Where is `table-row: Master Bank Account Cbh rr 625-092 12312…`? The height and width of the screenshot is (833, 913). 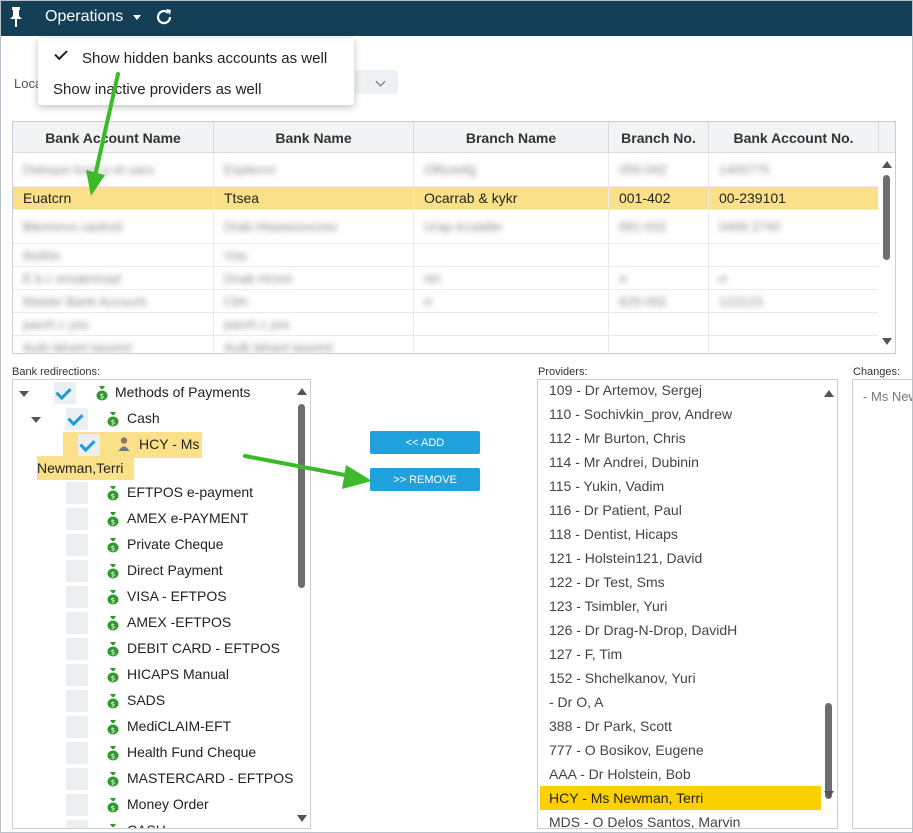
table-row: Master Bank Account Cbh rr 625-092 12312… is located at coordinates (446, 301).